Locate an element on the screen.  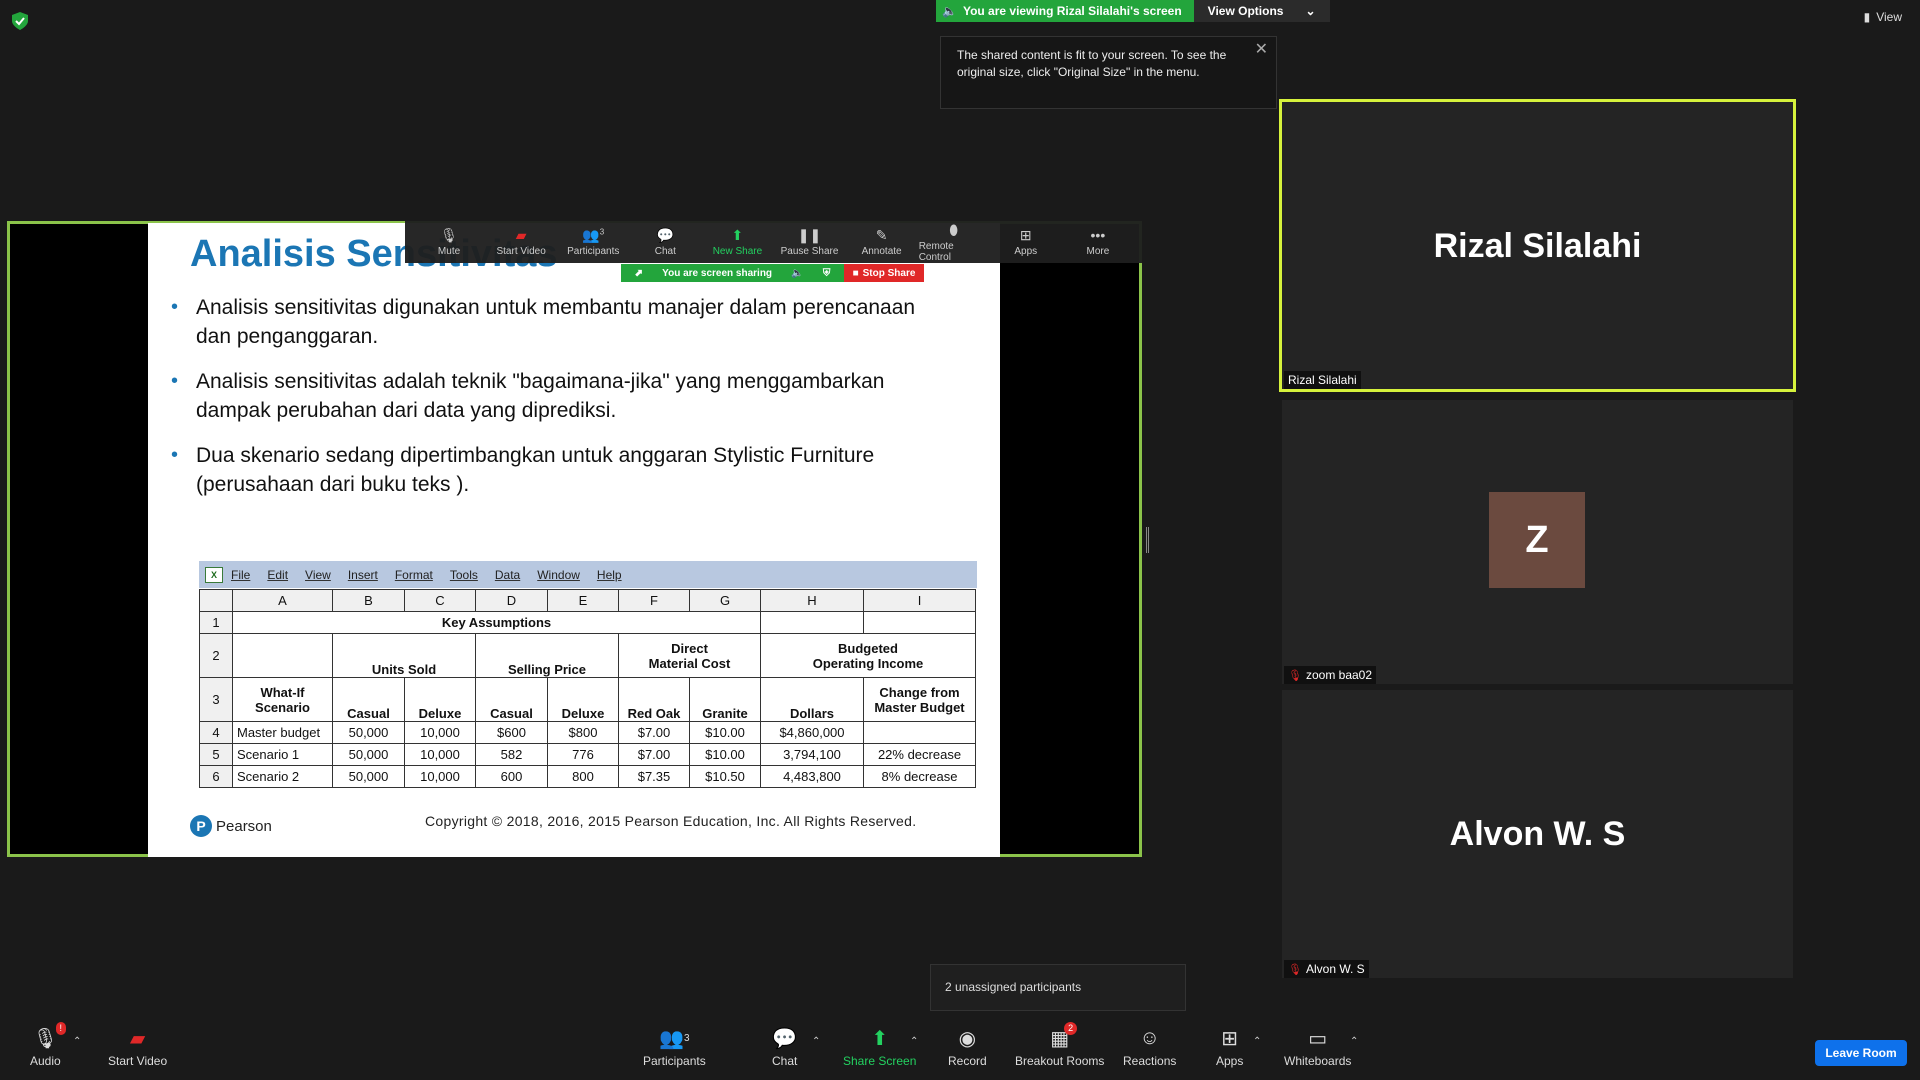
header-line: Direct is located at coordinates (689, 648).